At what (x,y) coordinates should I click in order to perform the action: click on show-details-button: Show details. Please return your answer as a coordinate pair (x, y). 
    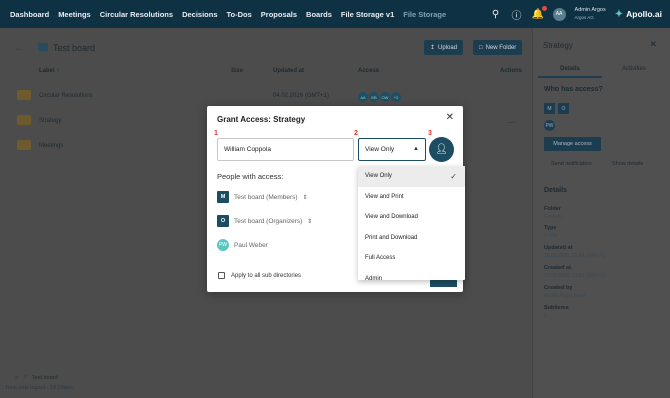
    Looking at the image, I should click on (627, 164).